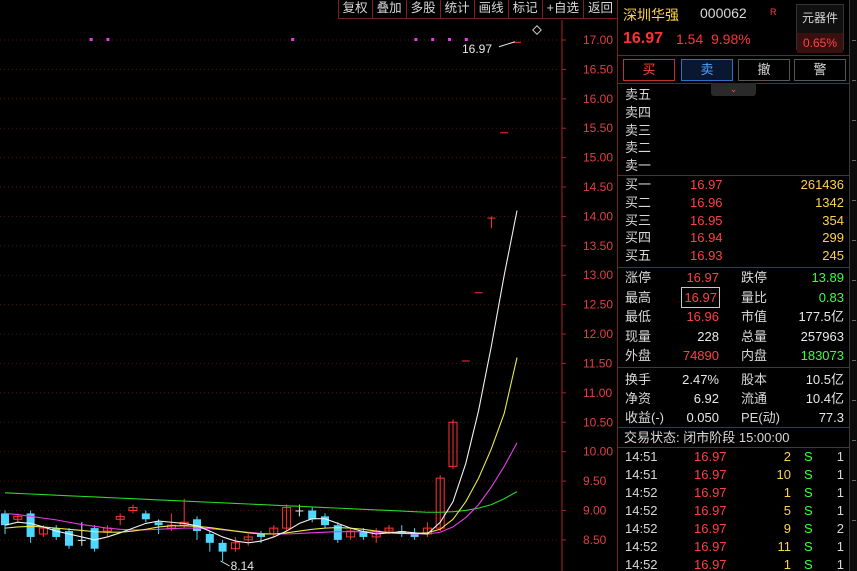  I want to click on bid-row: 买三 16.95 354, so click(733, 221).